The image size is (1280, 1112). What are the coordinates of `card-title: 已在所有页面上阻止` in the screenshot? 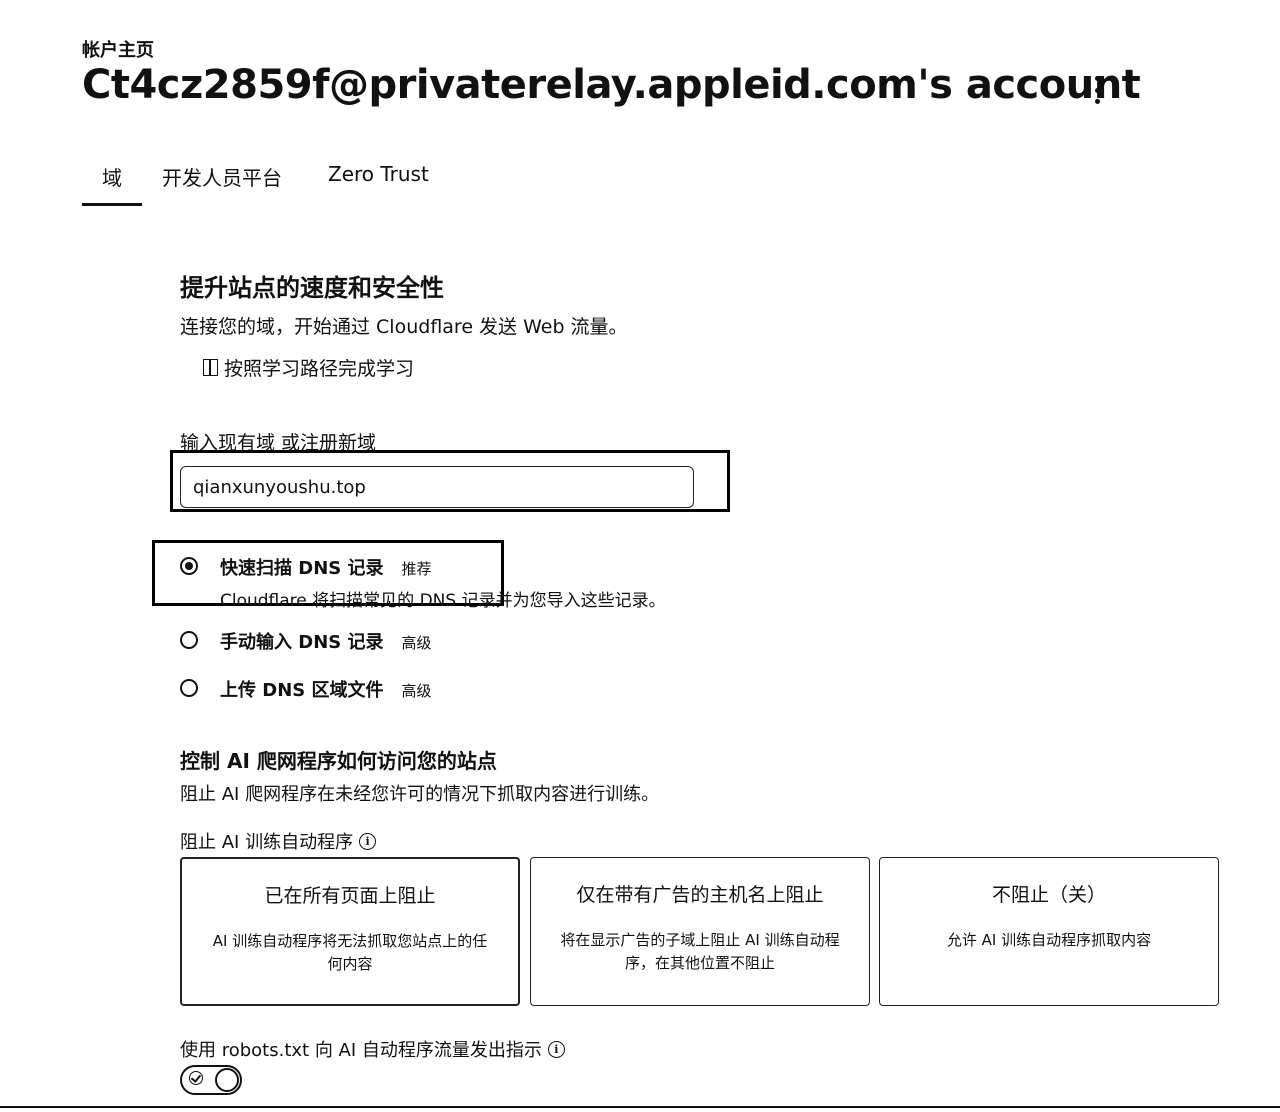 It's located at (350, 896).